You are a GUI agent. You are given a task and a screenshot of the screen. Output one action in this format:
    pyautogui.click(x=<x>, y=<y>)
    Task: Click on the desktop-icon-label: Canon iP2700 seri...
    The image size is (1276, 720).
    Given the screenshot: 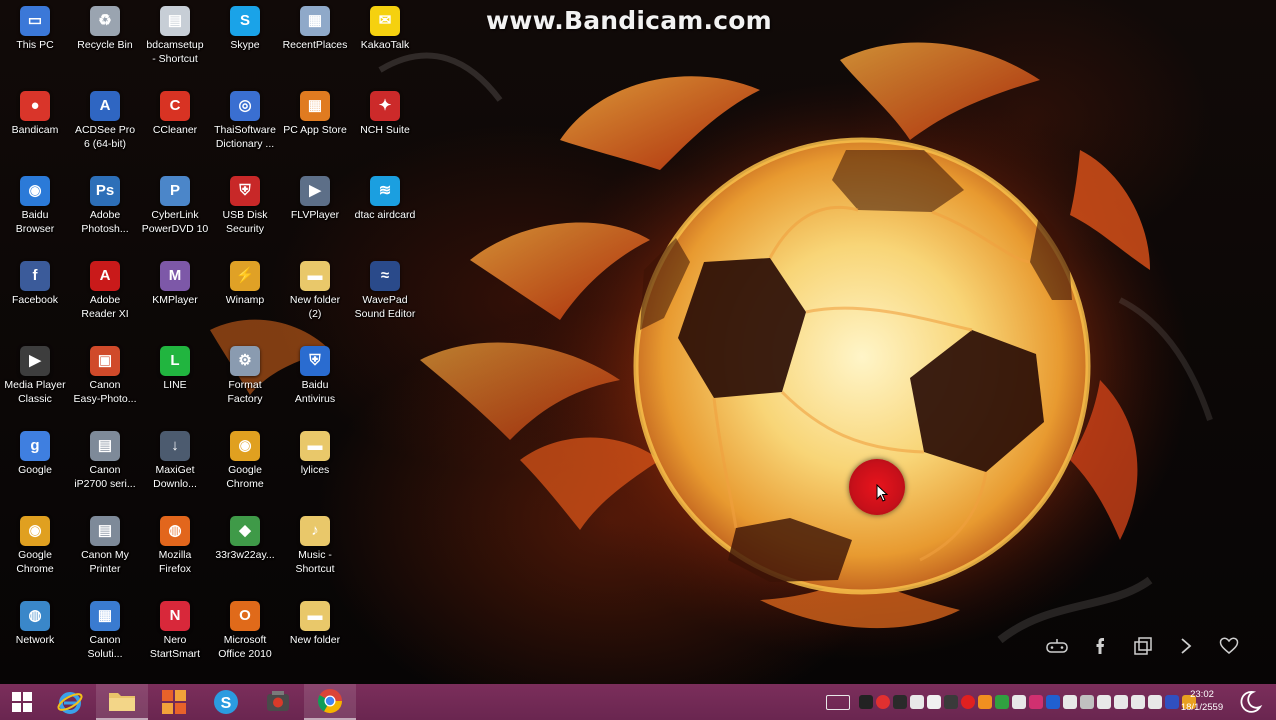 What is the action you would take?
    pyautogui.click(x=105, y=477)
    